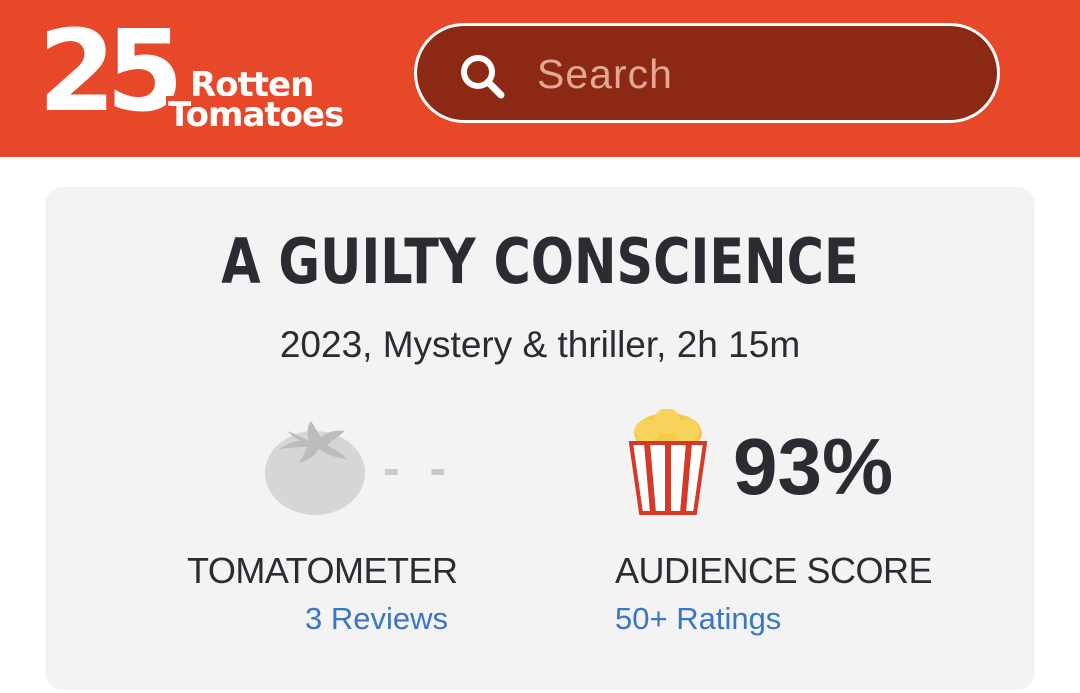  What do you see at coordinates (111, 72) in the screenshot?
I see `logo-25-number: 25` at bounding box center [111, 72].